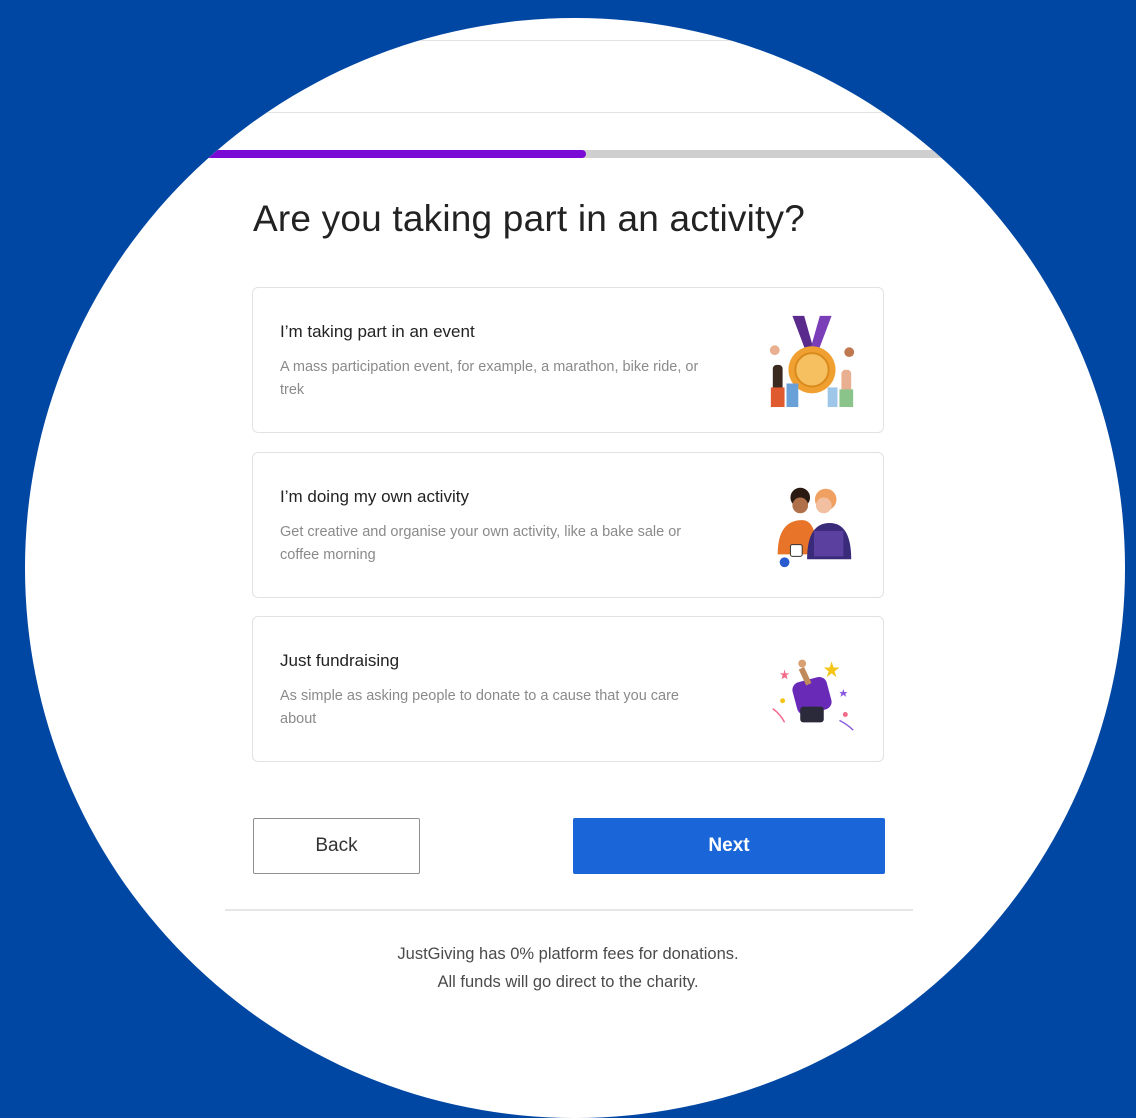 Image resolution: width=1136 pixels, height=1118 pixels. I want to click on back-button: Back, so click(336, 846).